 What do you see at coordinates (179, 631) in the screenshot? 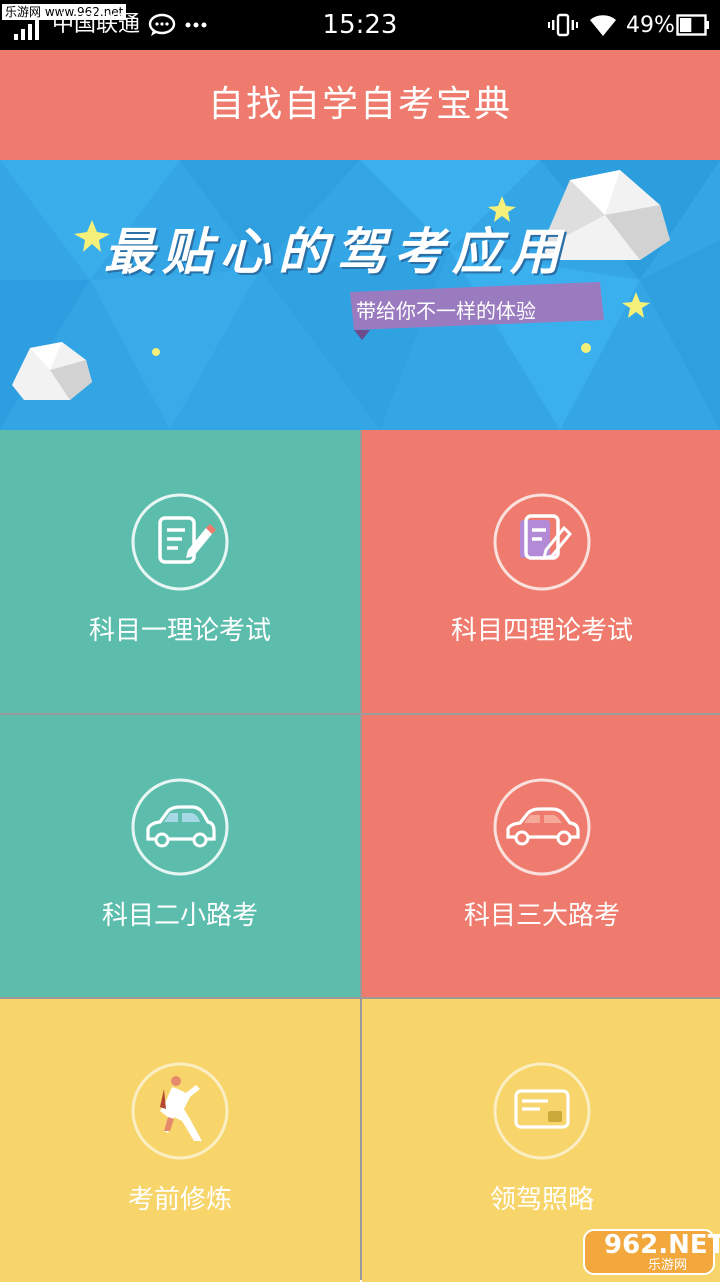
I see `tile-label-subject-one: 科目一理论考试` at bounding box center [179, 631].